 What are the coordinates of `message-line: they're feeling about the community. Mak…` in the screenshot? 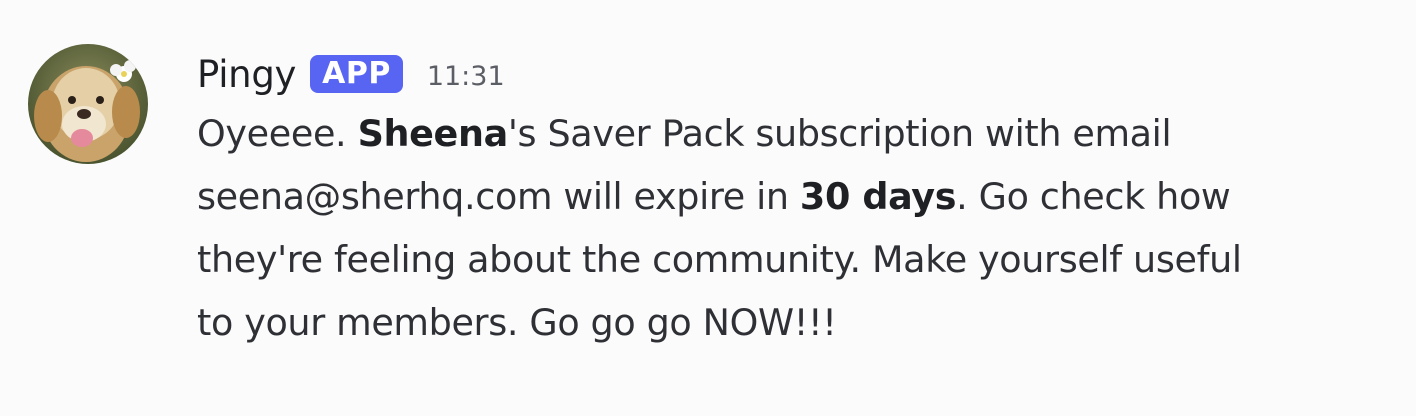 It's located at (797, 259).